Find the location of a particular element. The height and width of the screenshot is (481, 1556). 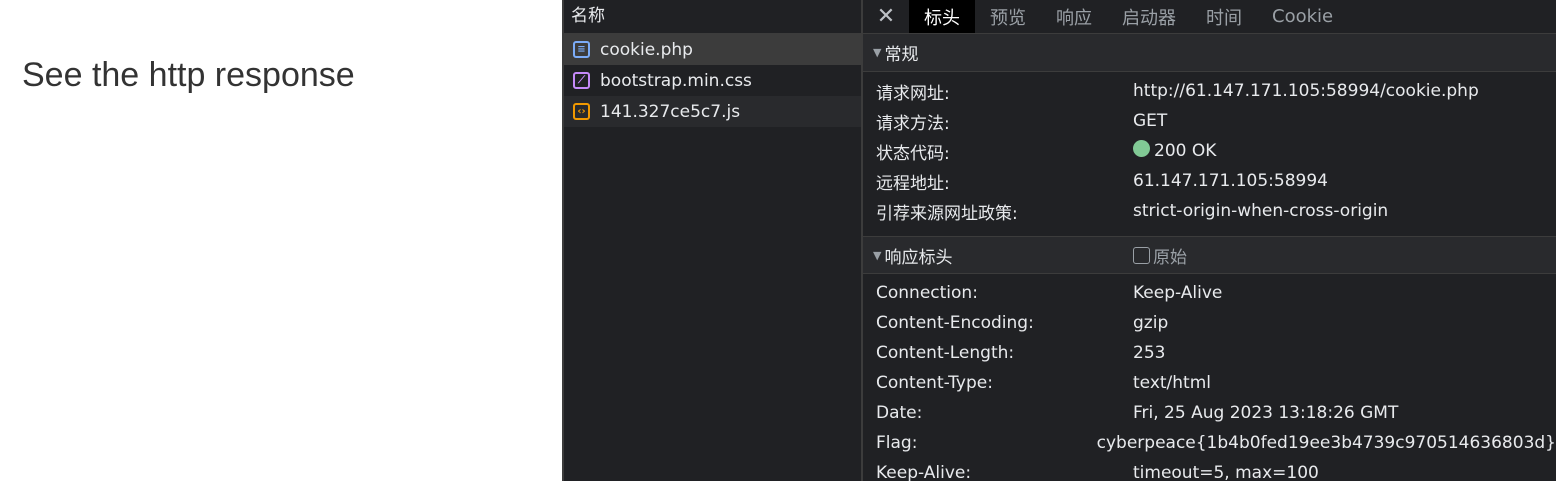

raw-checkbox is located at coordinates (1141, 255).